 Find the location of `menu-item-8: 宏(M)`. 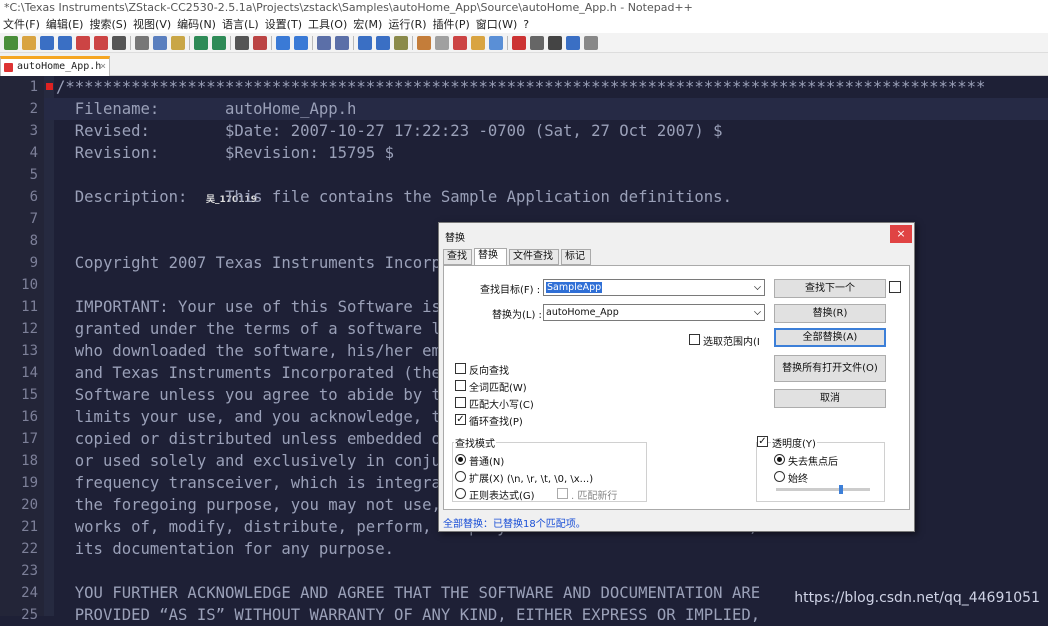

menu-item-8: 宏(M) is located at coordinates (367, 24).